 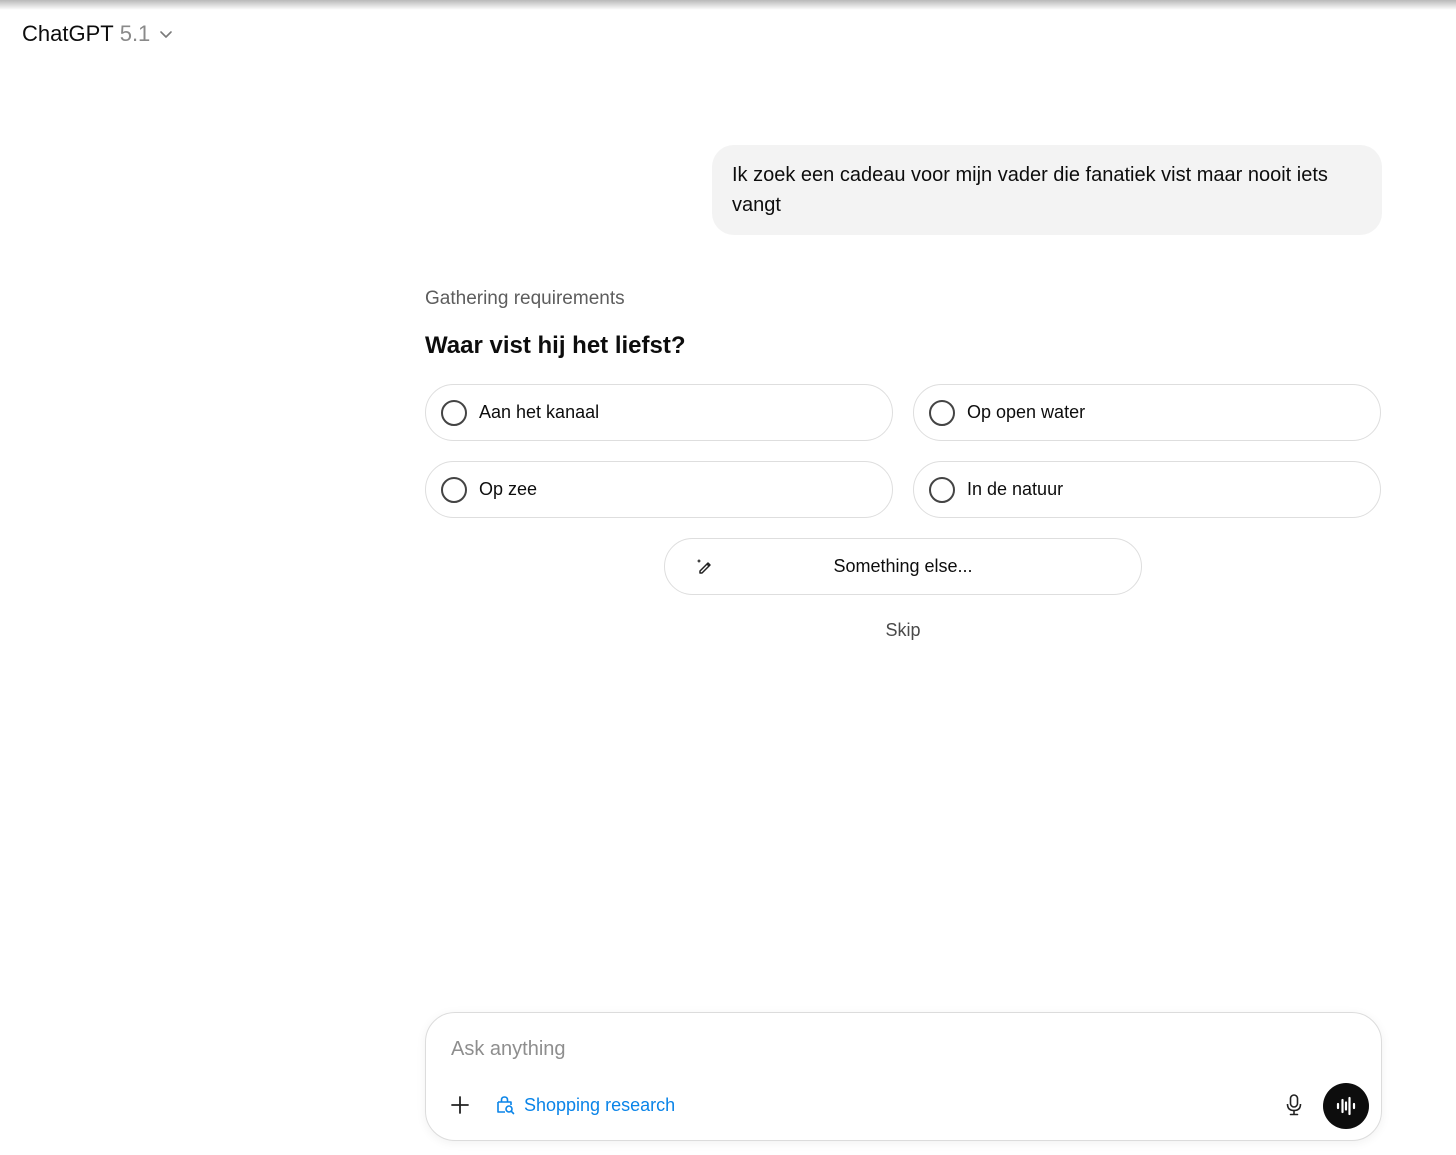 What do you see at coordinates (903, 1076) in the screenshot?
I see `composer: Shopping research` at bounding box center [903, 1076].